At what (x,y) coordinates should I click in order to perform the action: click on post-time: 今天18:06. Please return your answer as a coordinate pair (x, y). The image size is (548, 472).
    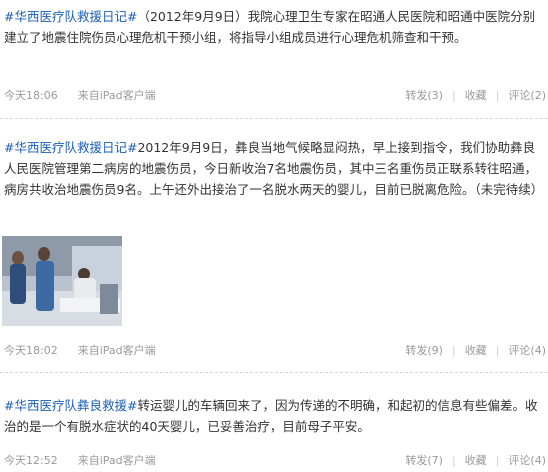
    Looking at the image, I should click on (31, 95).